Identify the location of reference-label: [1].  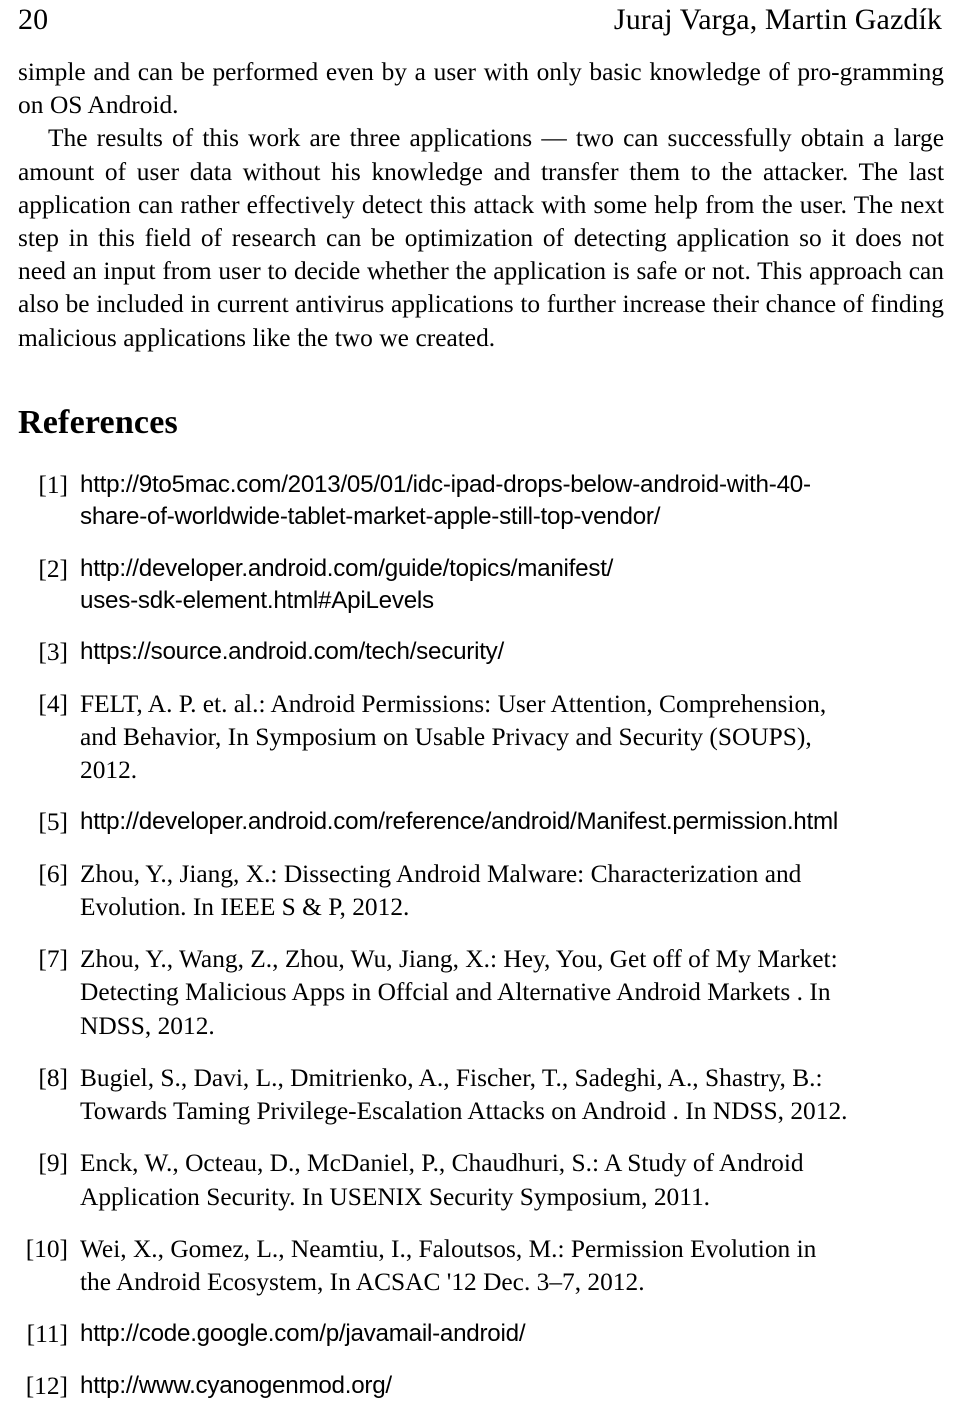
(53, 484).